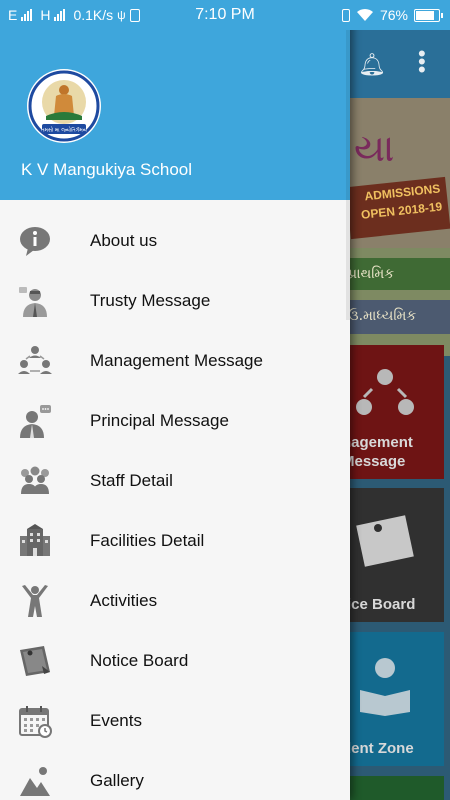  Describe the element at coordinates (422, 62) in the screenshot. I see `more-options-icon: • • •` at that location.